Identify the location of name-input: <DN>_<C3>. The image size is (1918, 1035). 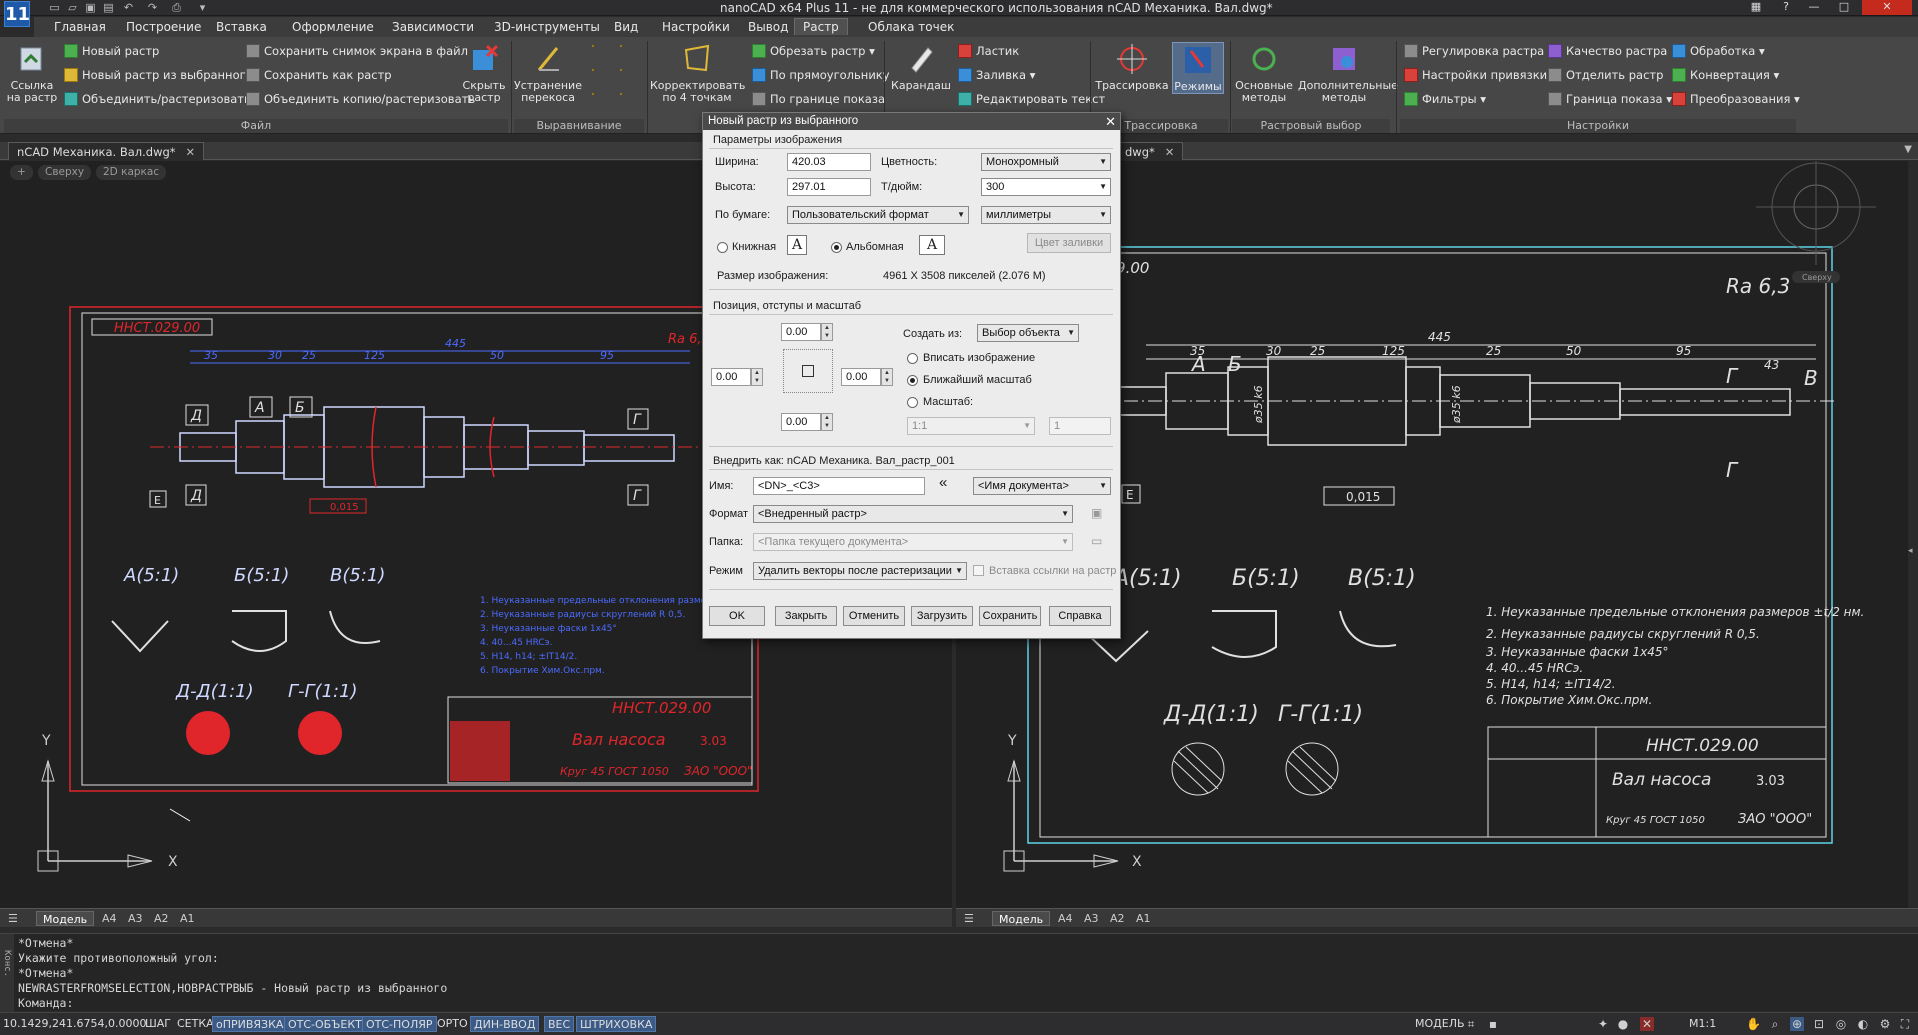
(839, 486).